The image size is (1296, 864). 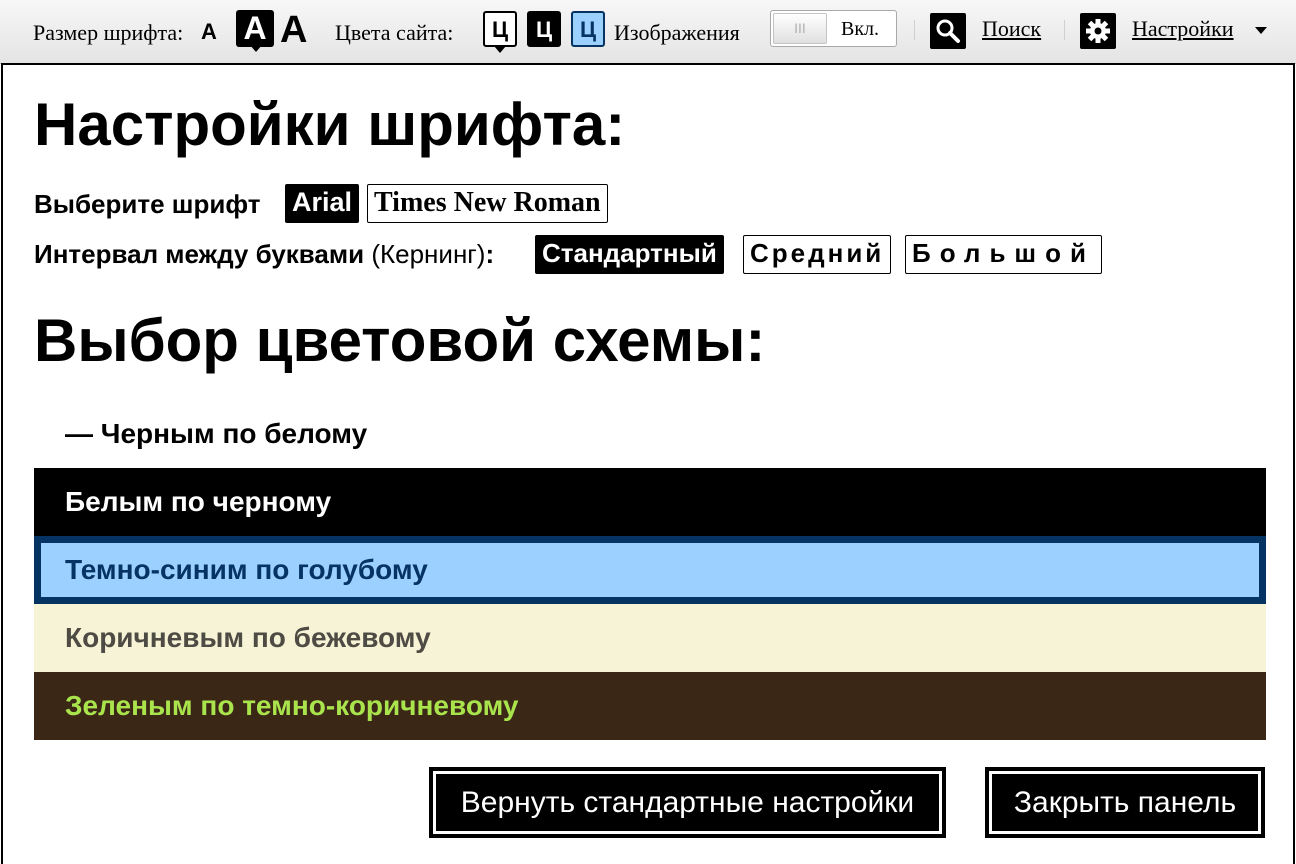 I want to click on kerning-option-large: Большой, so click(x=1003, y=254).